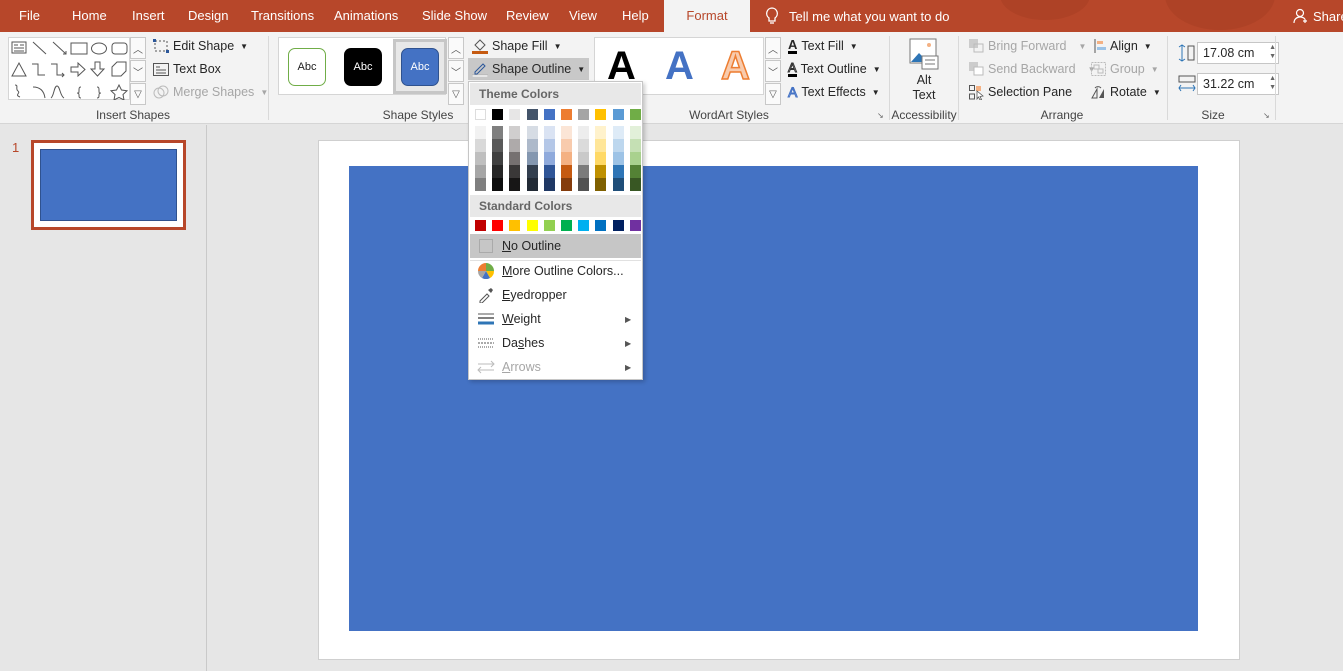 The image size is (1343, 671). I want to click on shape-width-input: 31.22 cm ▲ ▼, so click(1238, 84).